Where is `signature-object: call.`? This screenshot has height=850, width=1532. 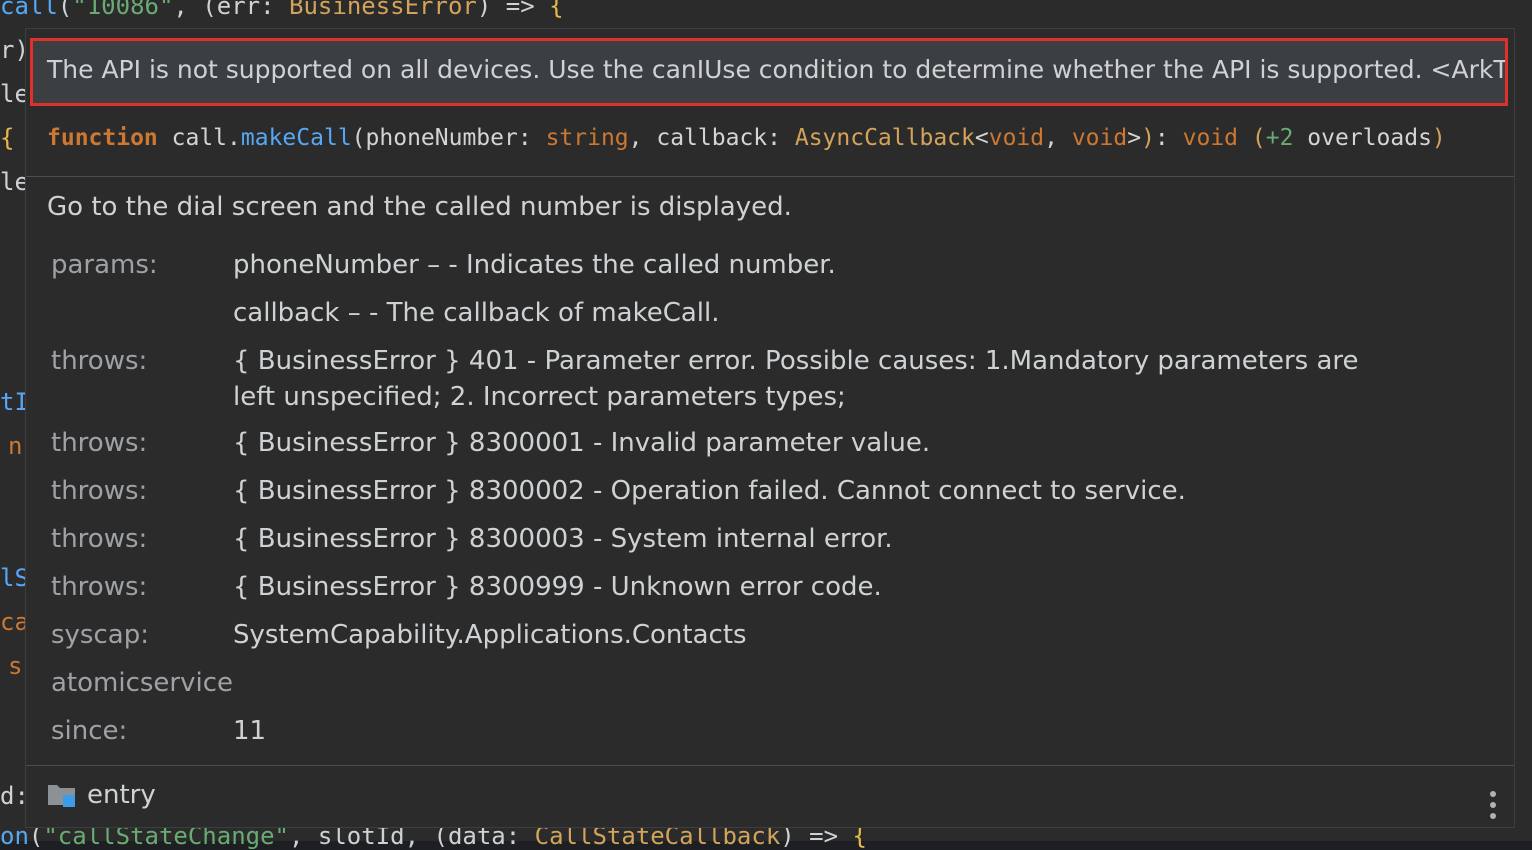 signature-object: call. is located at coordinates (206, 138).